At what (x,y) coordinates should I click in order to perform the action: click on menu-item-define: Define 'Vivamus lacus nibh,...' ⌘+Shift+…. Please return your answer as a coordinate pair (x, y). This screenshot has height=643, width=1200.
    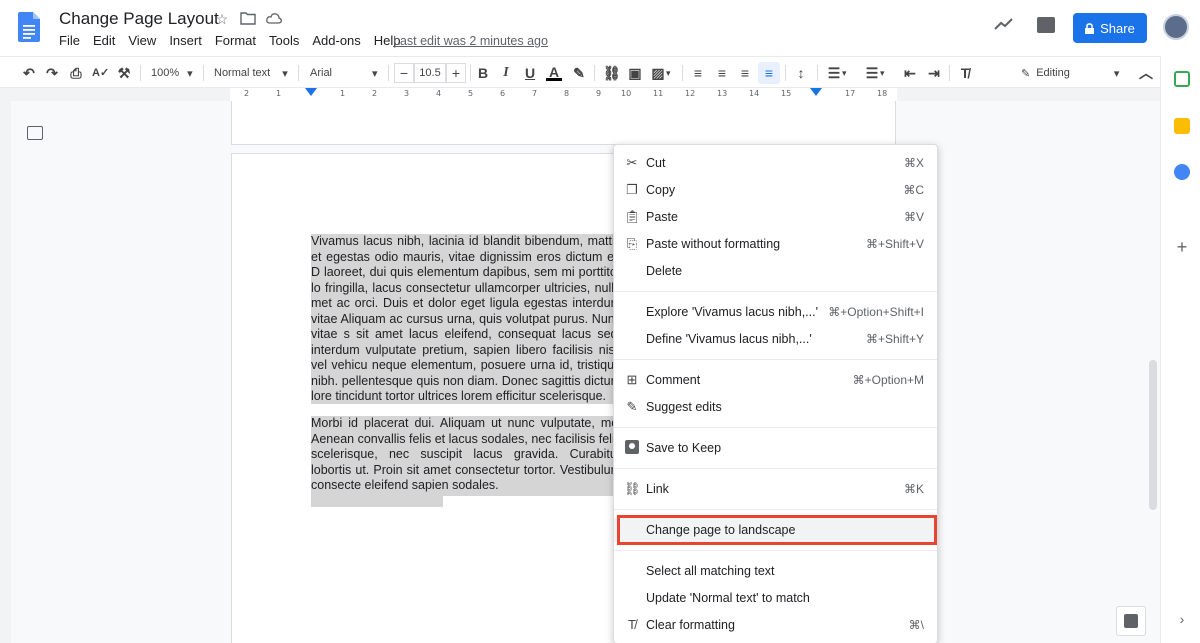
    Looking at the image, I should click on (775, 339).